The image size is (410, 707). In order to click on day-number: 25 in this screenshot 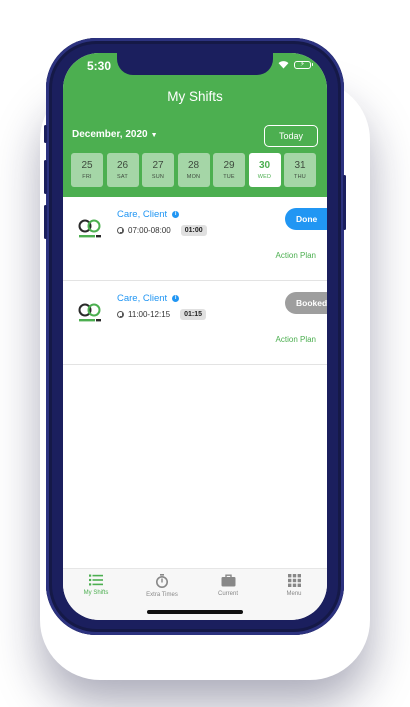, I will do `click(87, 165)`.